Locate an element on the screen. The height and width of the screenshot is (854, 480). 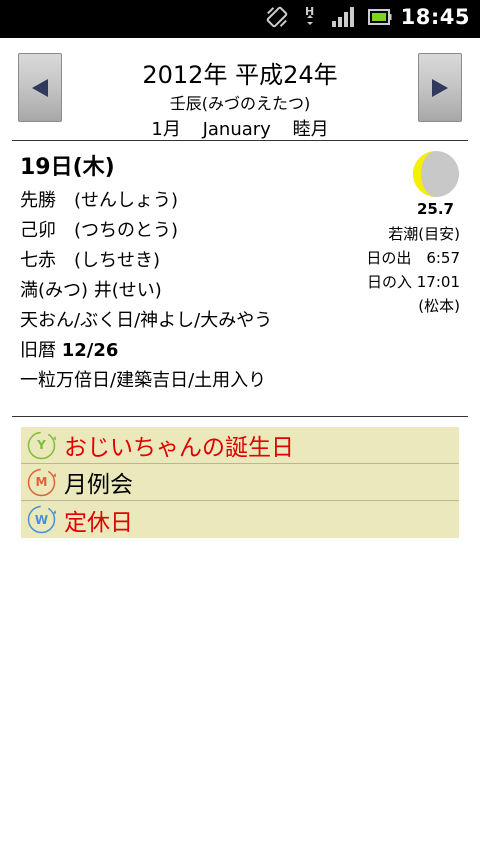
arrow-right-icon is located at coordinates (440, 87).